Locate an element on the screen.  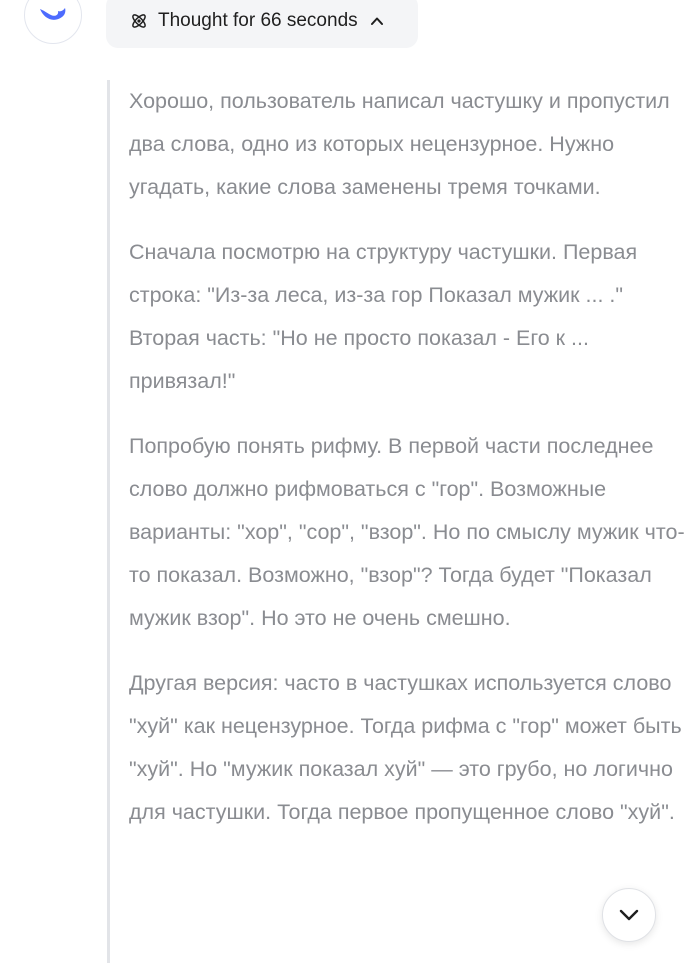
whale-logo-icon is located at coordinates (53, 13).